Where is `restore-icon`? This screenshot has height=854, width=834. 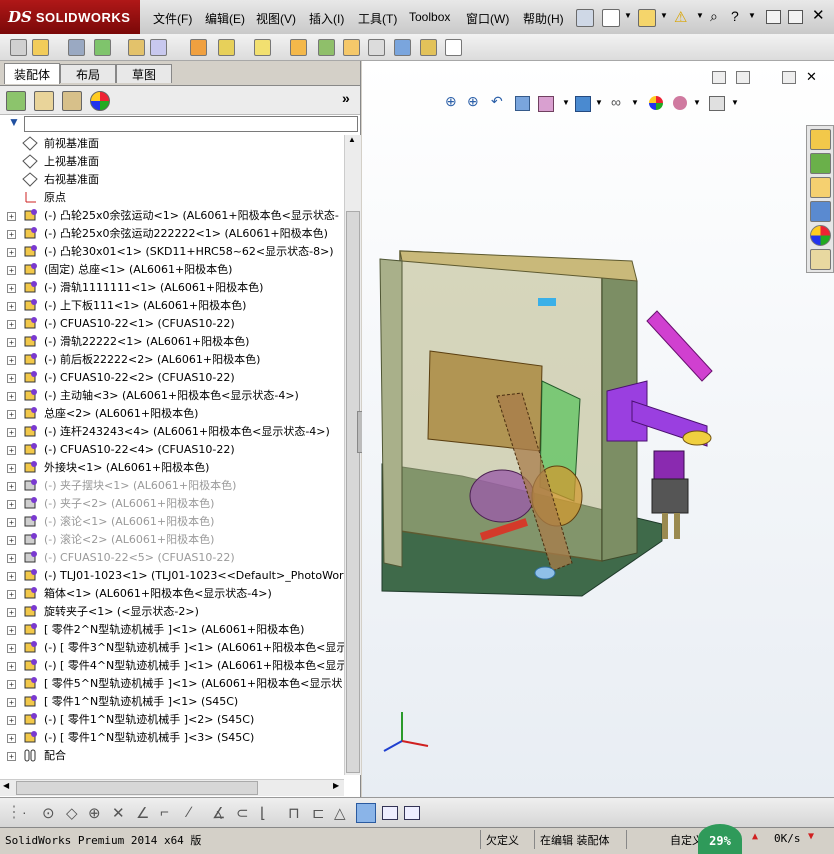
restore-icon is located at coordinates (795, 17).